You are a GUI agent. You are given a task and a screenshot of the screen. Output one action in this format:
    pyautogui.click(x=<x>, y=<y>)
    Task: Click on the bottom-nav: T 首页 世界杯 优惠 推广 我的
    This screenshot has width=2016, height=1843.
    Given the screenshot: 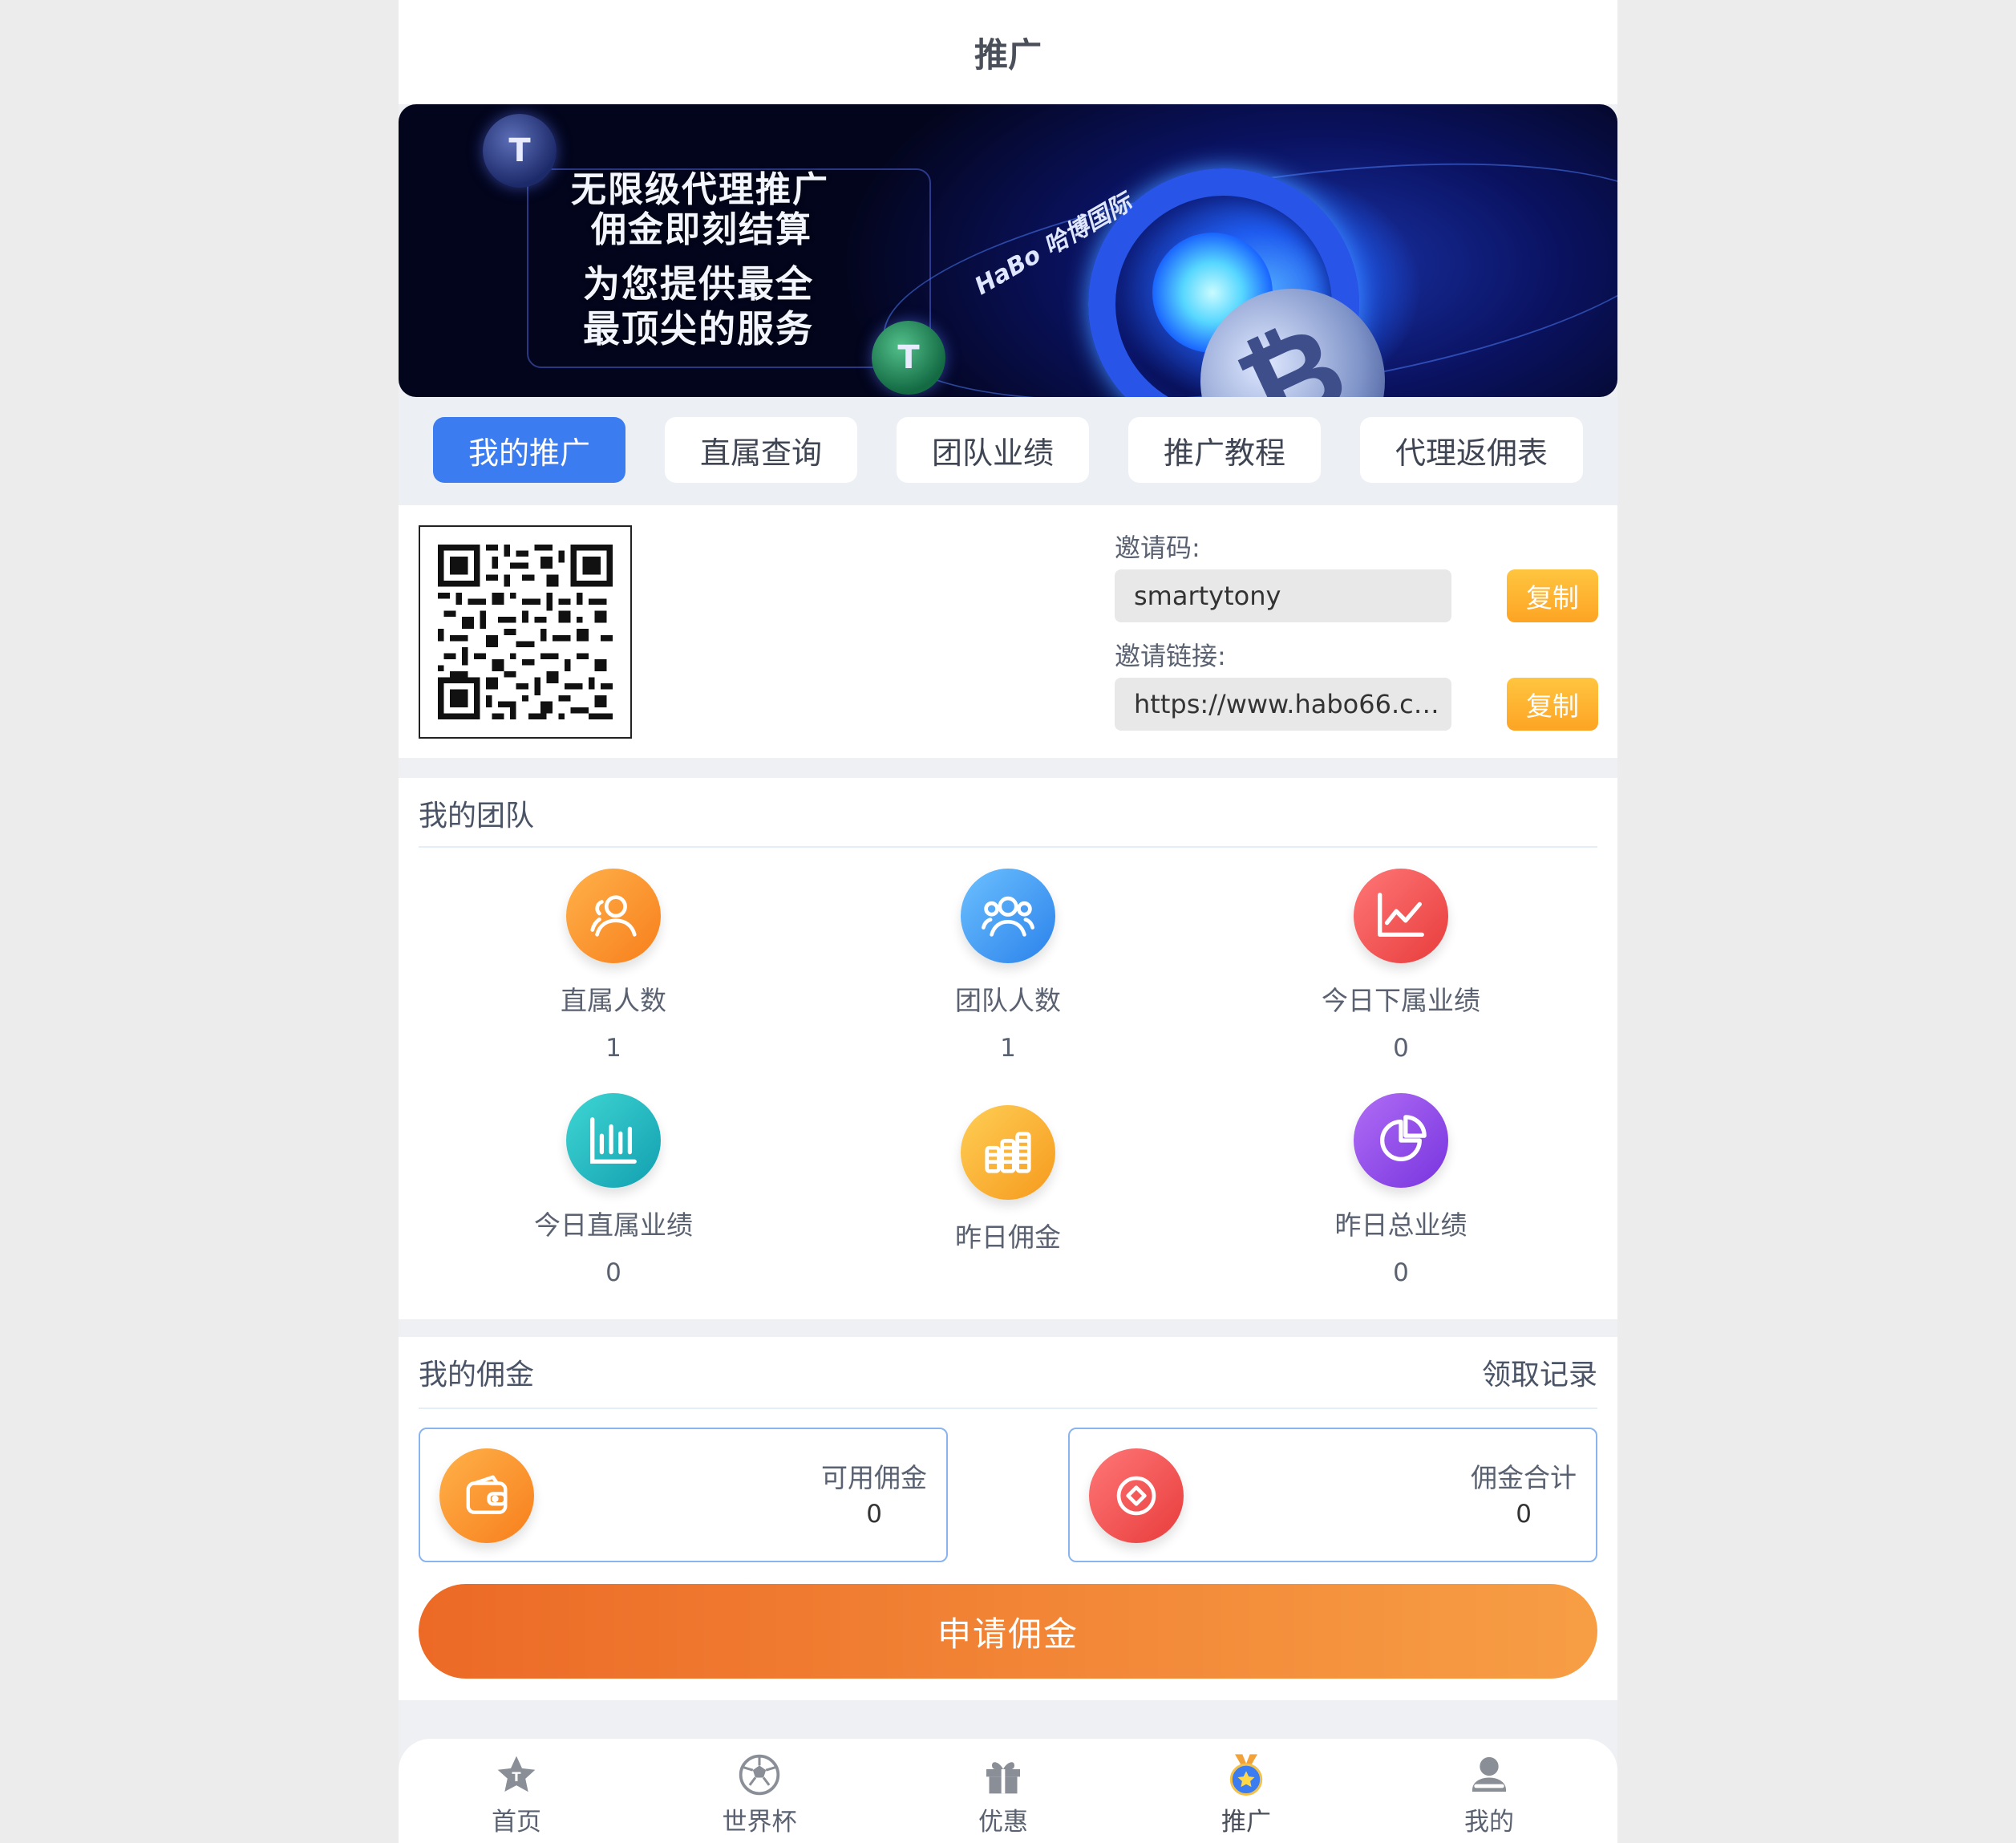 What is the action you would take?
    pyautogui.click(x=1008, y=1791)
    